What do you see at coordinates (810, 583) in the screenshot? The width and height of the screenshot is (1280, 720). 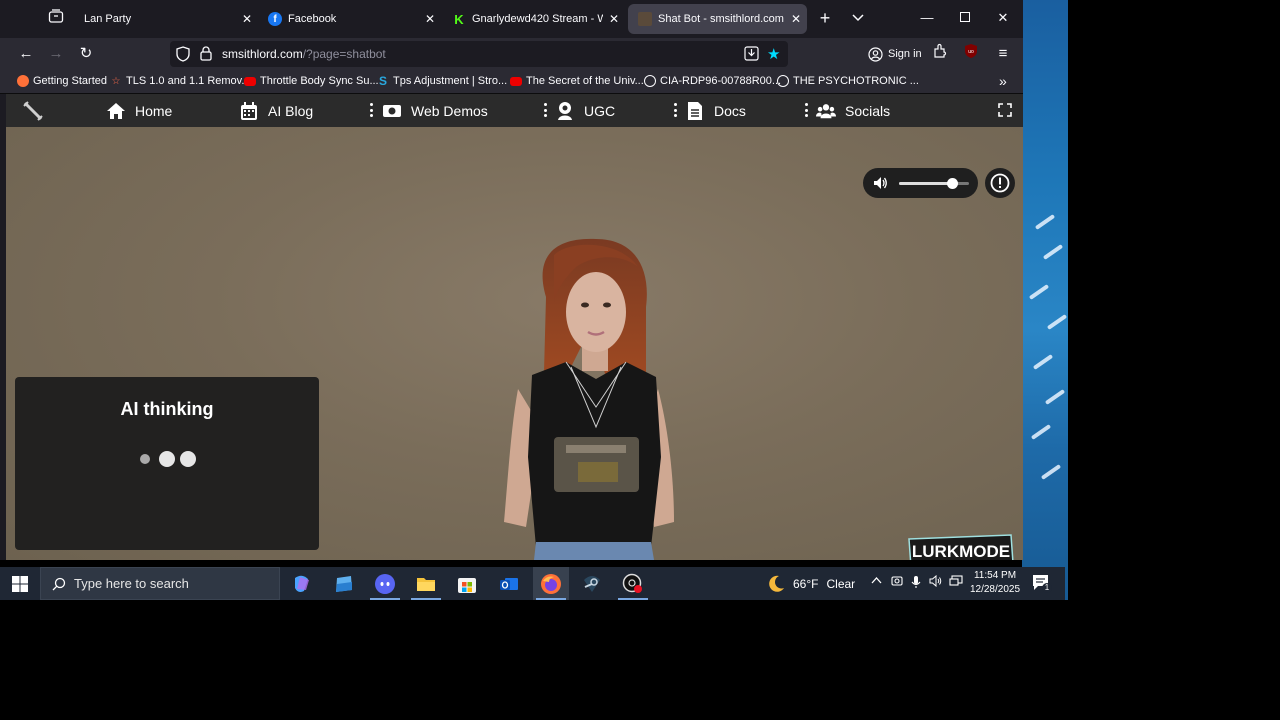 I see `weather-widget: 66°F Clear` at bounding box center [810, 583].